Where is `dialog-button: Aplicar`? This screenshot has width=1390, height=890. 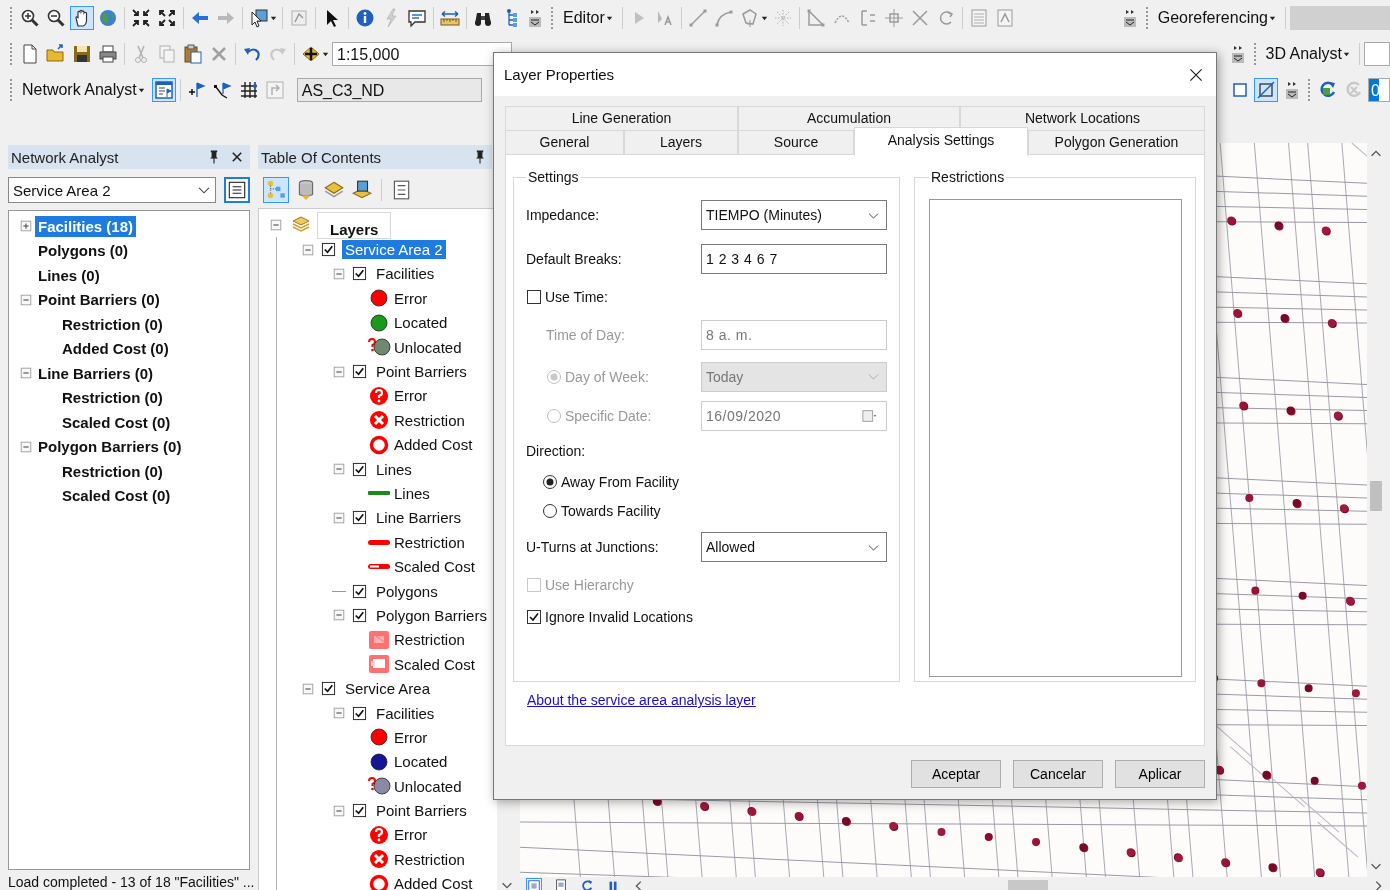 dialog-button: Aplicar is located at coordinates (1160, 774).